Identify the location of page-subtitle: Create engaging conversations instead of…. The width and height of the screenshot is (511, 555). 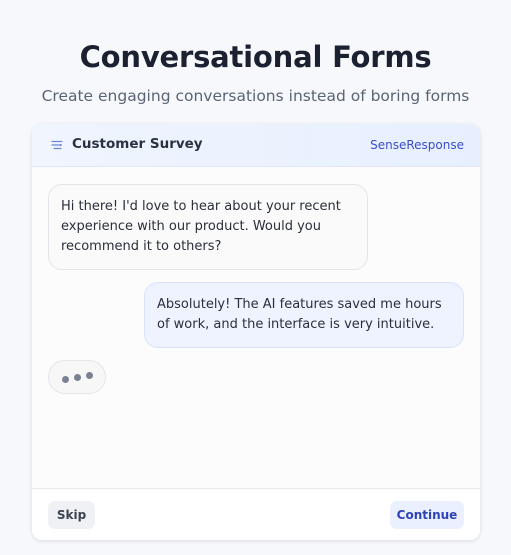
(255, 96).